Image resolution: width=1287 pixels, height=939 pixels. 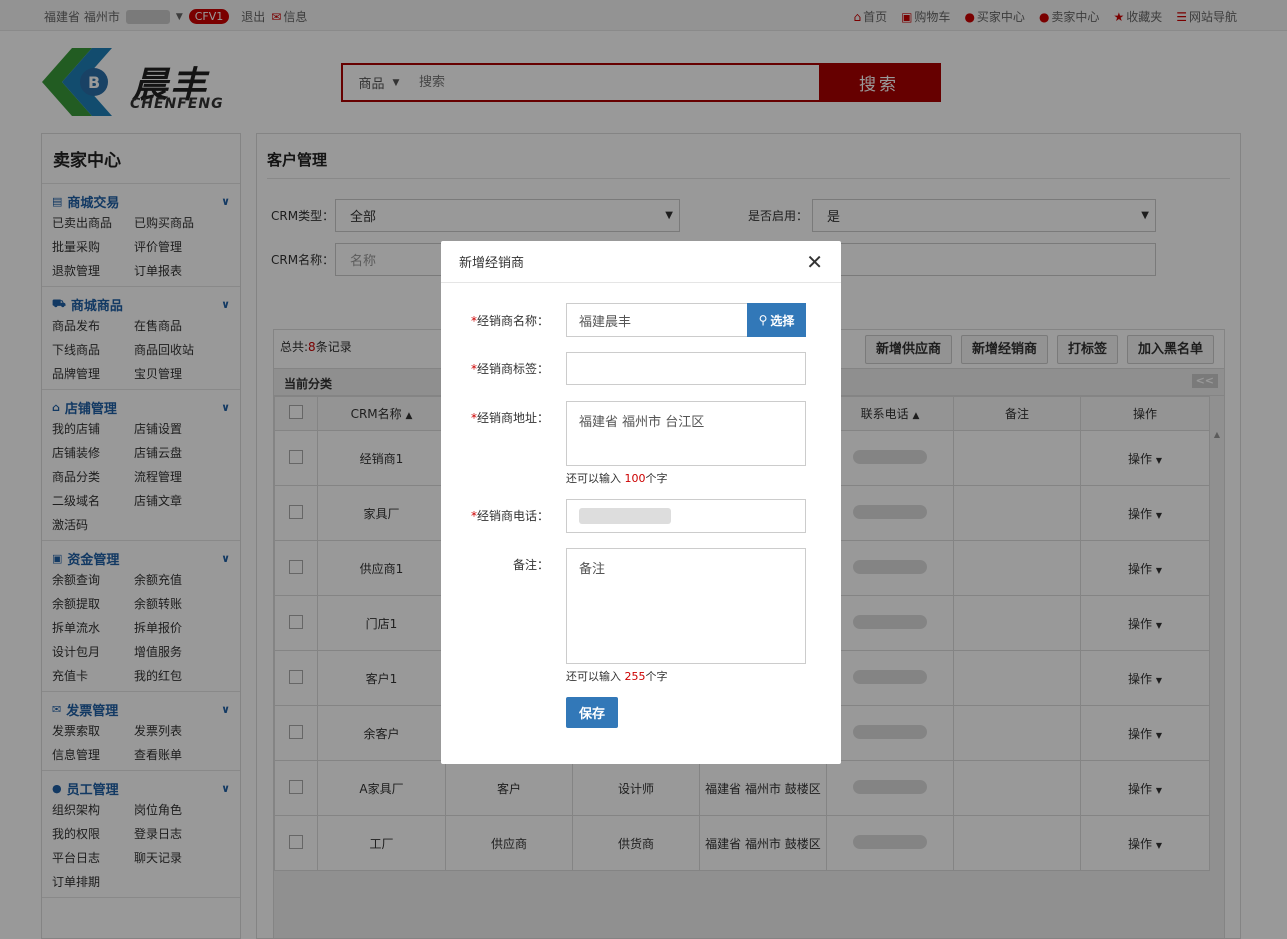 I want to click on dealer-tag-label: *经销商标签：, so click(x=495, y=368).